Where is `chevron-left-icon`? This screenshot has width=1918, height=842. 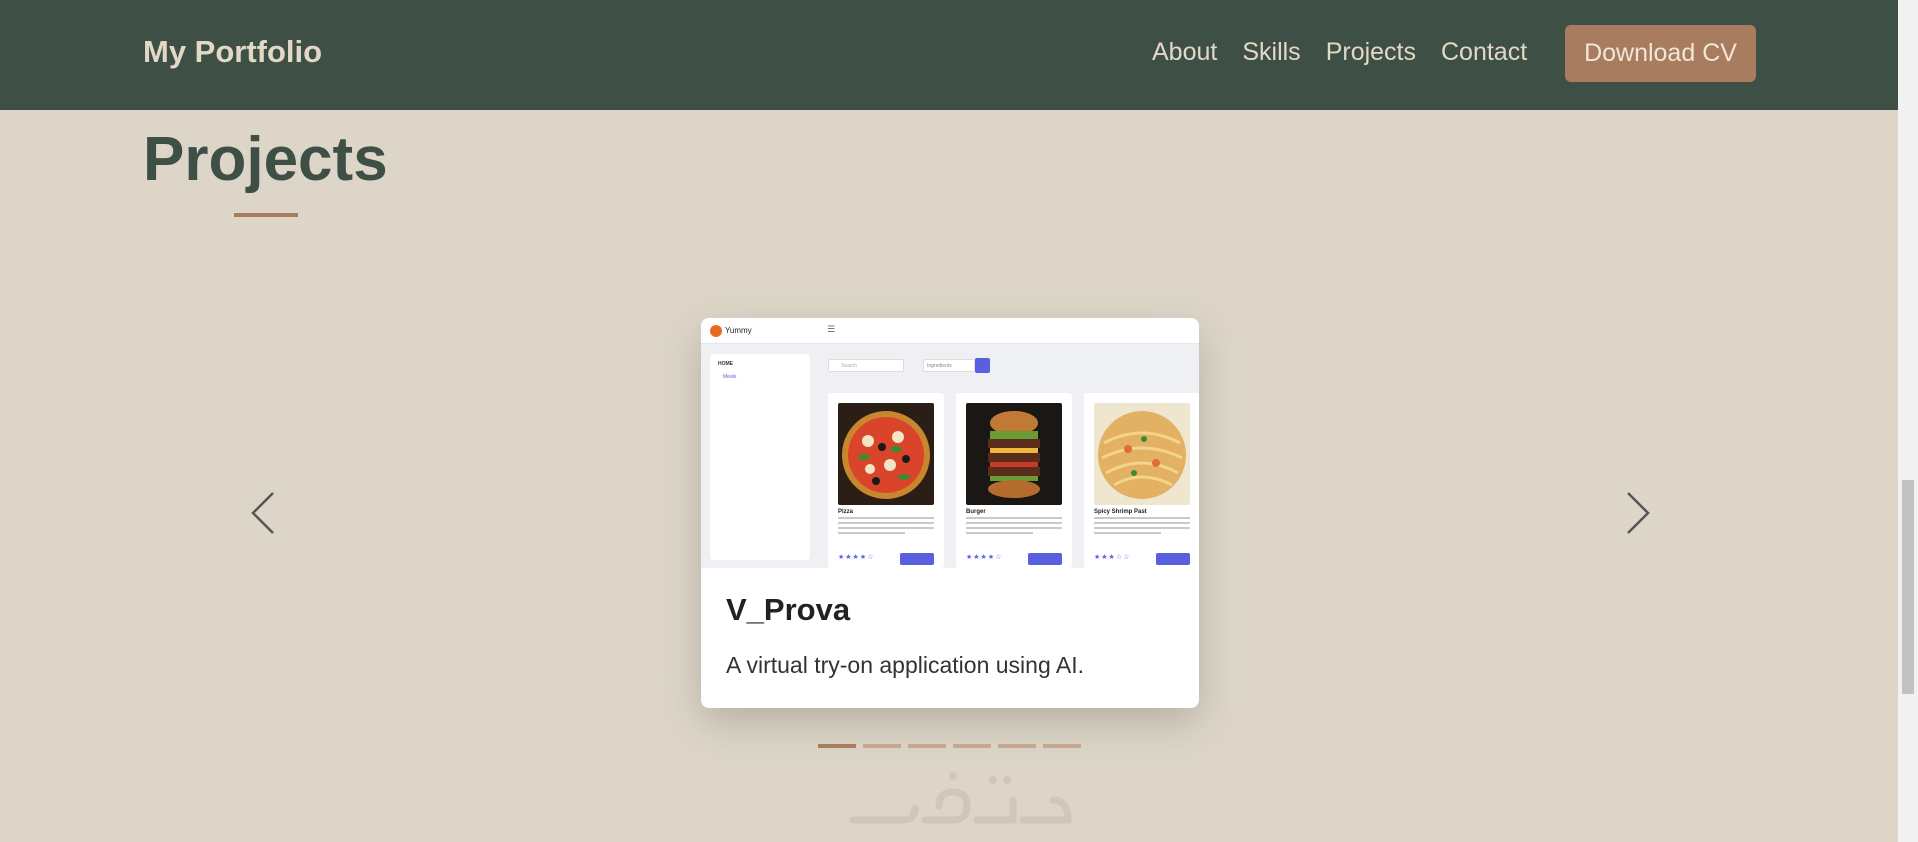 chevron-left-icon is located at coordinates (262, 513).